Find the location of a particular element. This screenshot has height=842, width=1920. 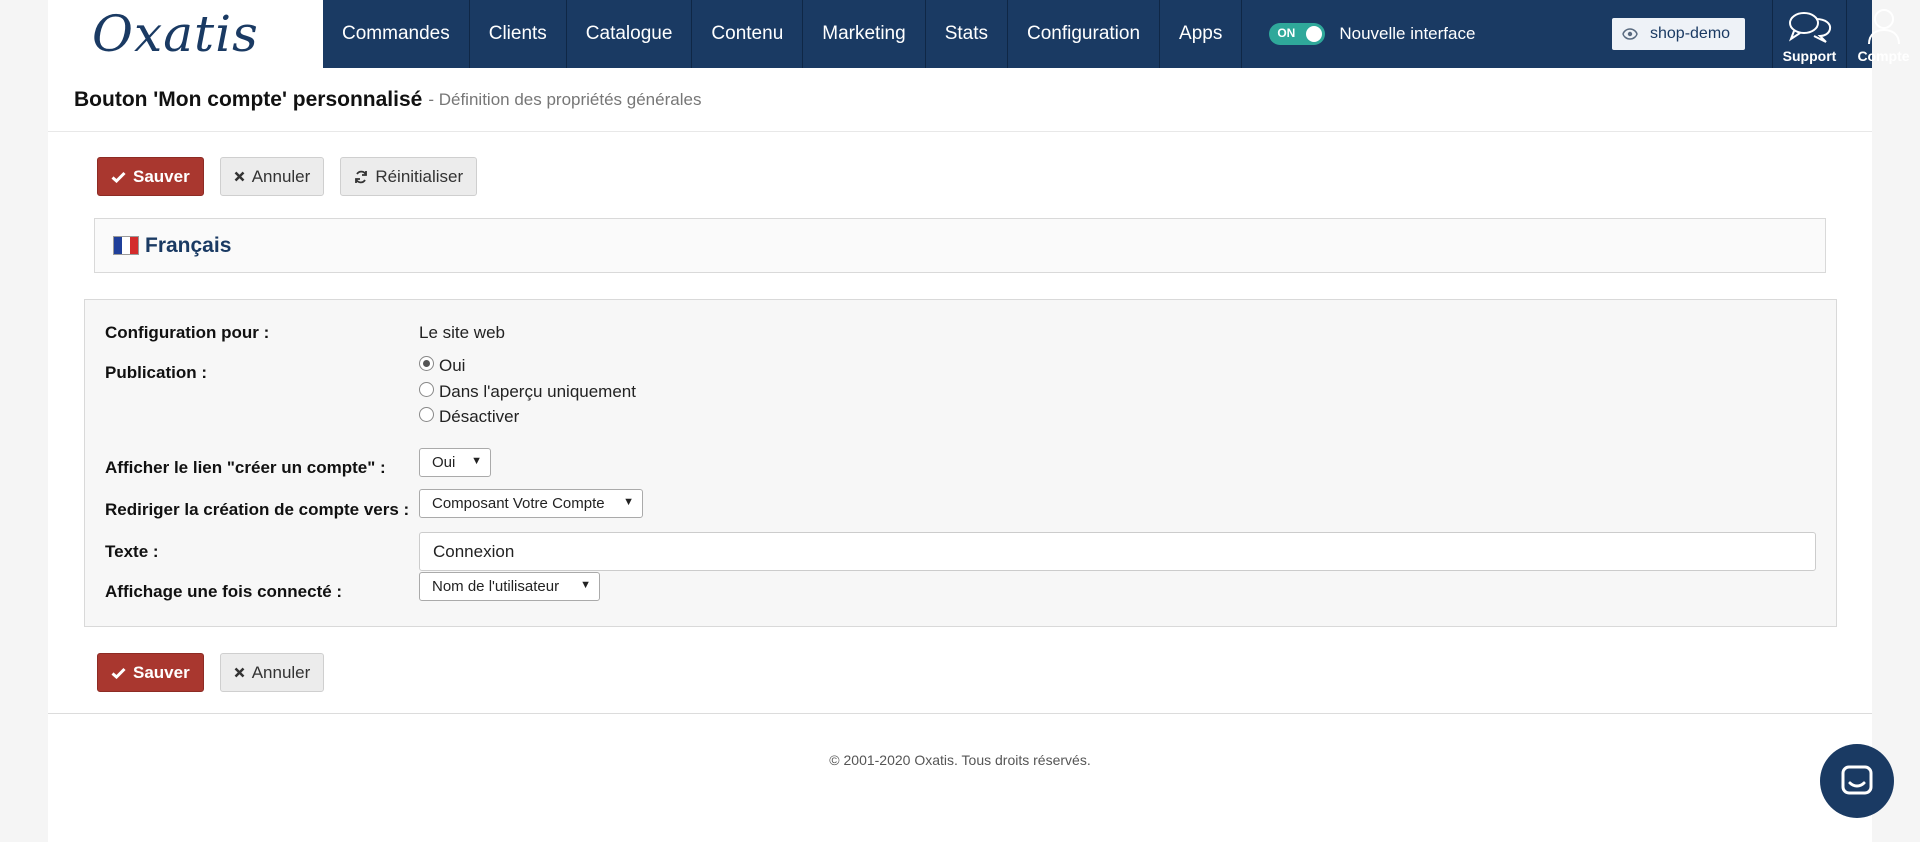

bottom-action-bar: Sauver Annuler is located at coordinates (211, 672).